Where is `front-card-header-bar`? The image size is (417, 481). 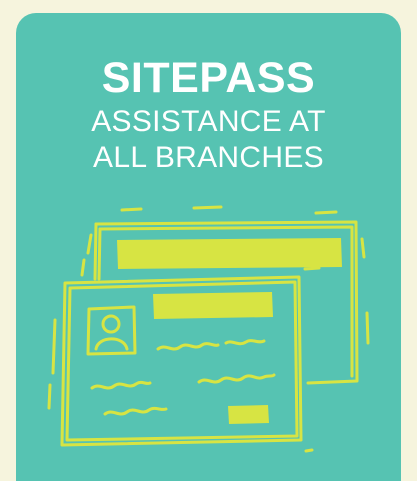
front-card-header-bar is located at coordinates (213, 305).